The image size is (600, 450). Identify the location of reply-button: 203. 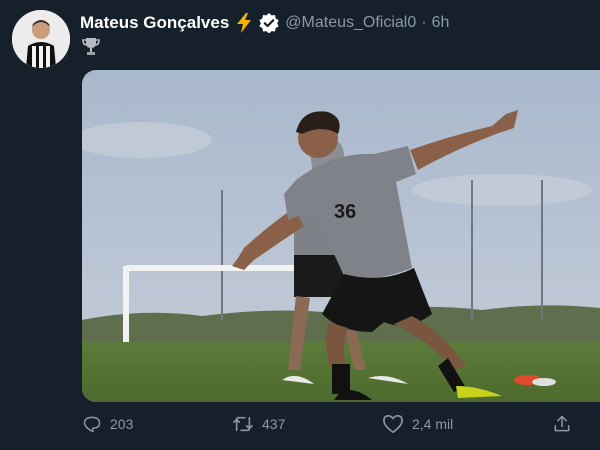
(107, 424).